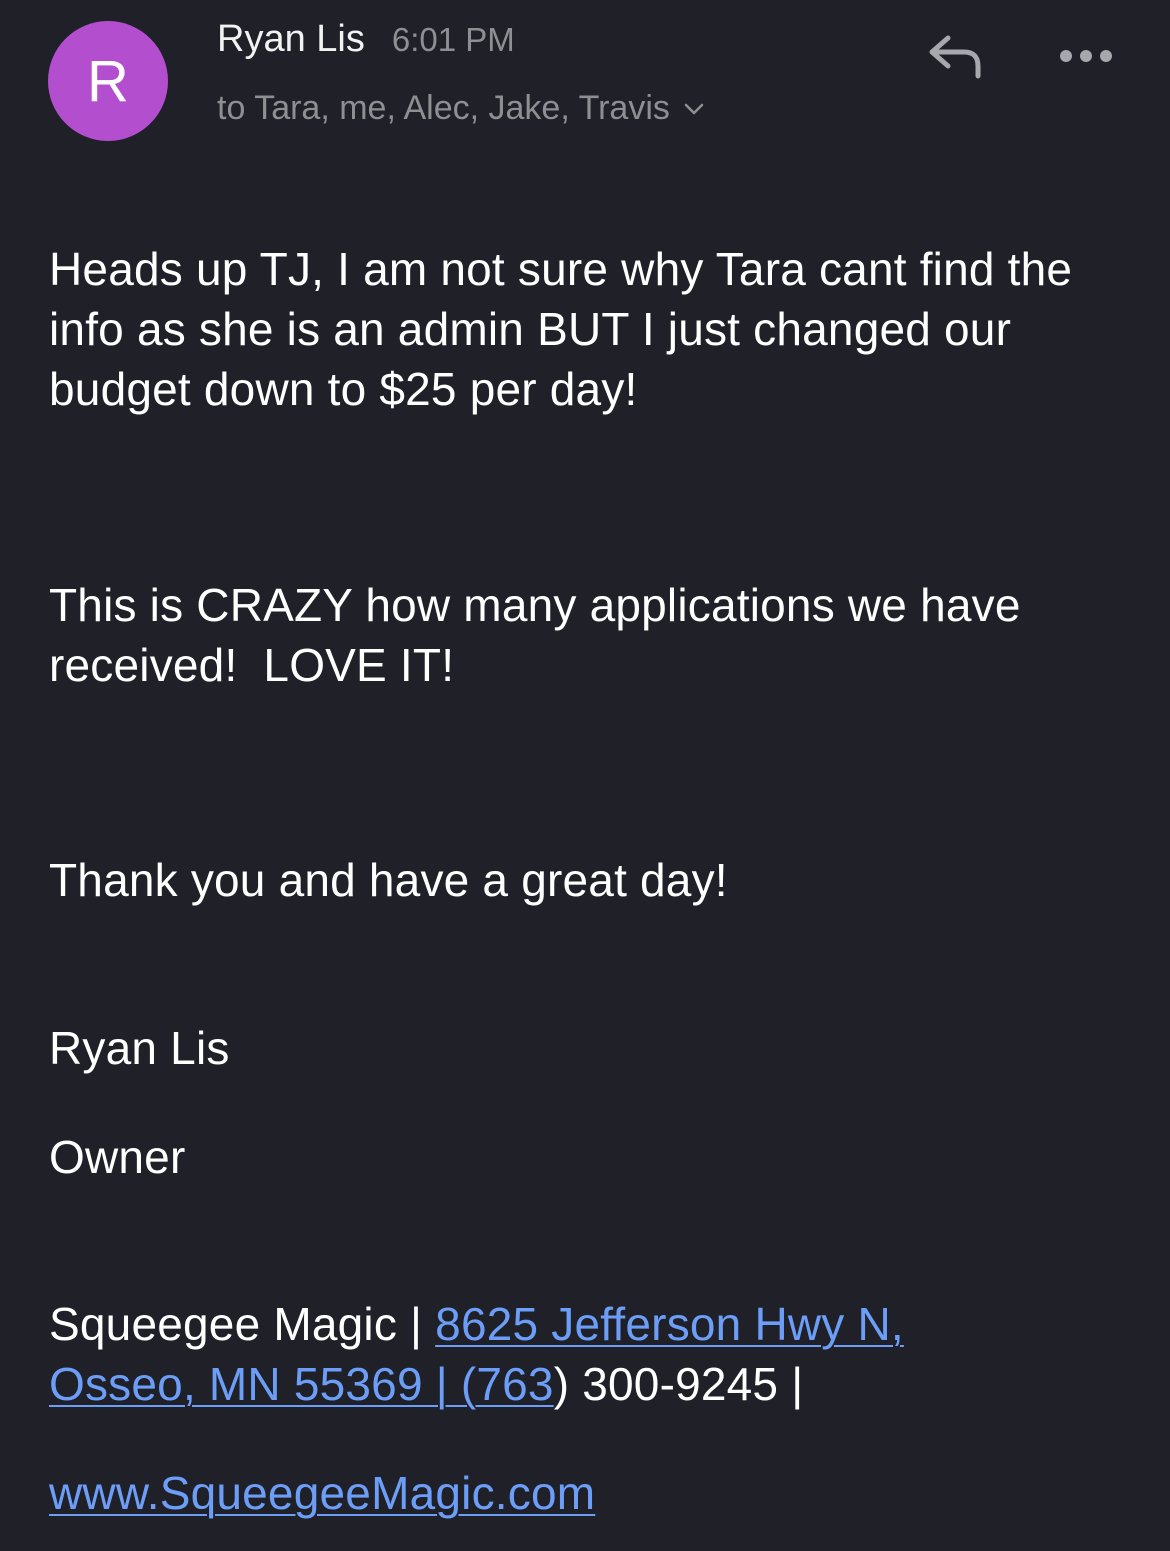 The width and height of the screenshot is (1170, 1551). I want to click on signature-title: Owner, so click(117, 1157).